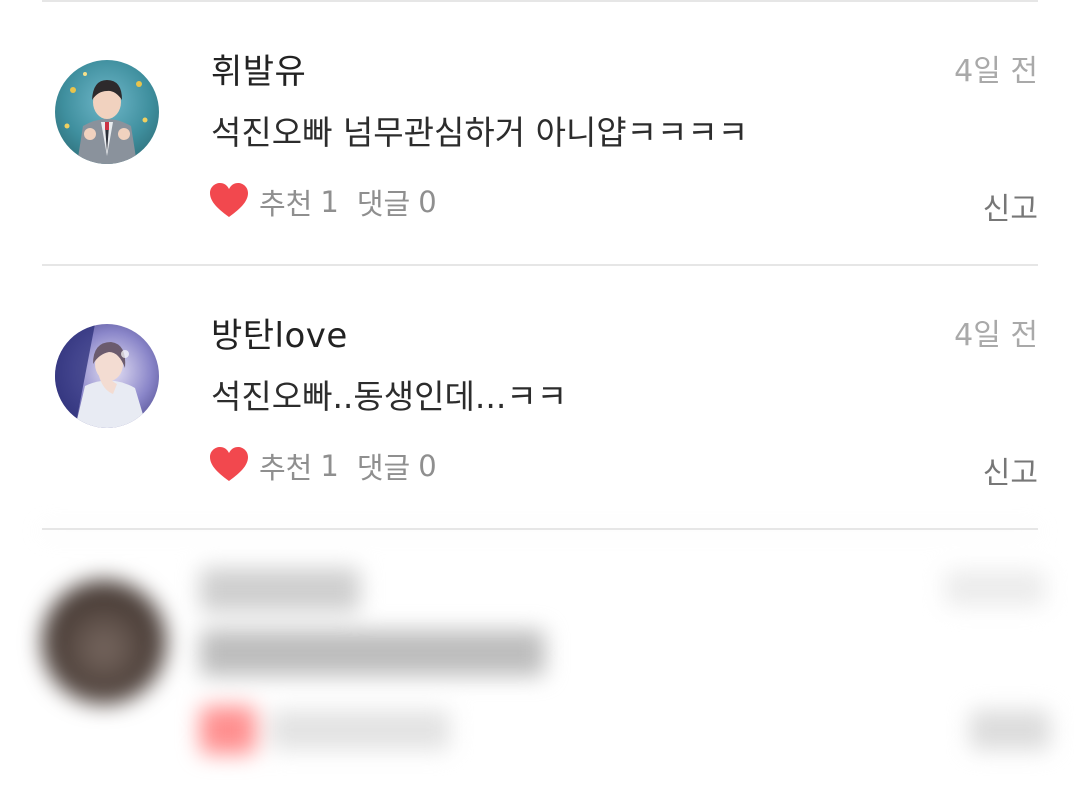  Describe the element at coordinates (1010, 730) in the screenshot. I see `report-placeholder` at that location.